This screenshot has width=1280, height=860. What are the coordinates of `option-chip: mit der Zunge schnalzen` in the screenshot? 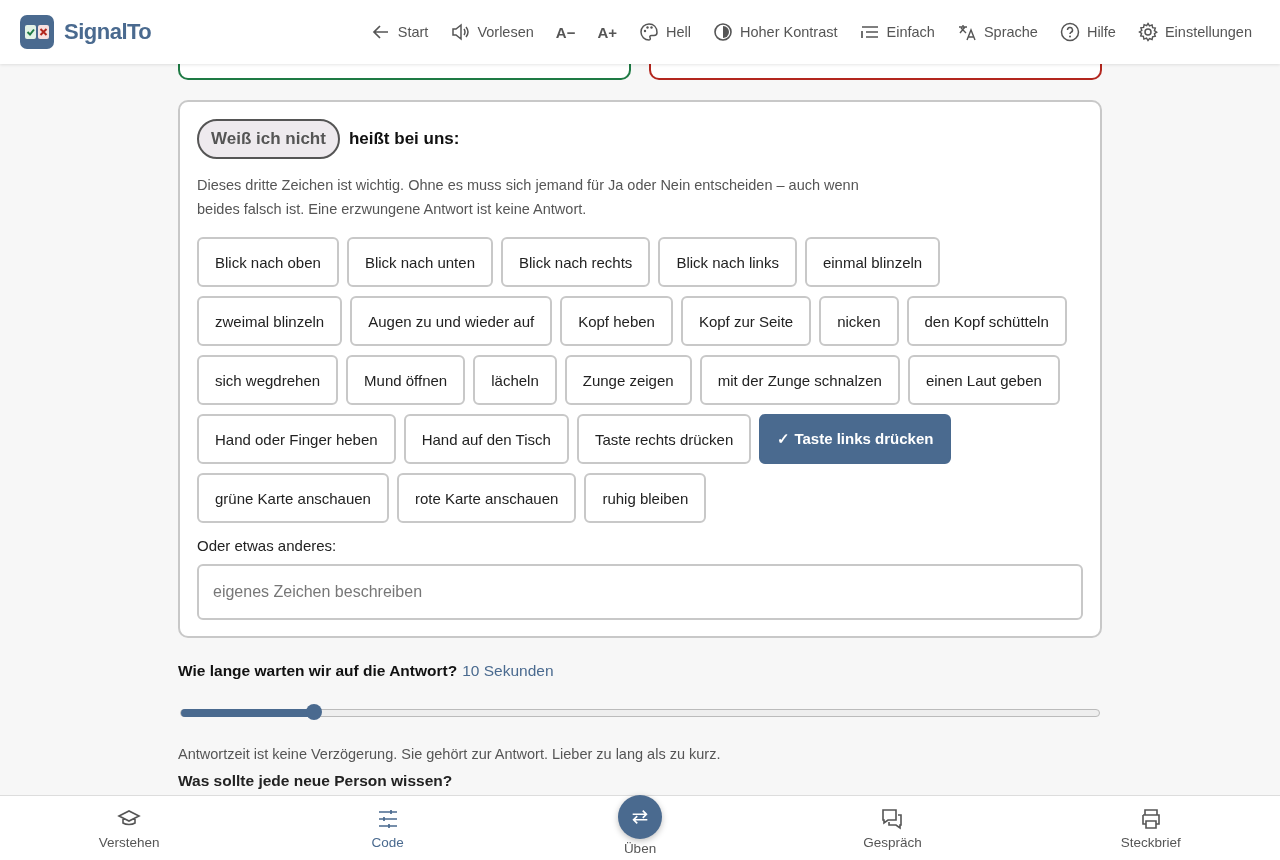 It's located at (799, 380).